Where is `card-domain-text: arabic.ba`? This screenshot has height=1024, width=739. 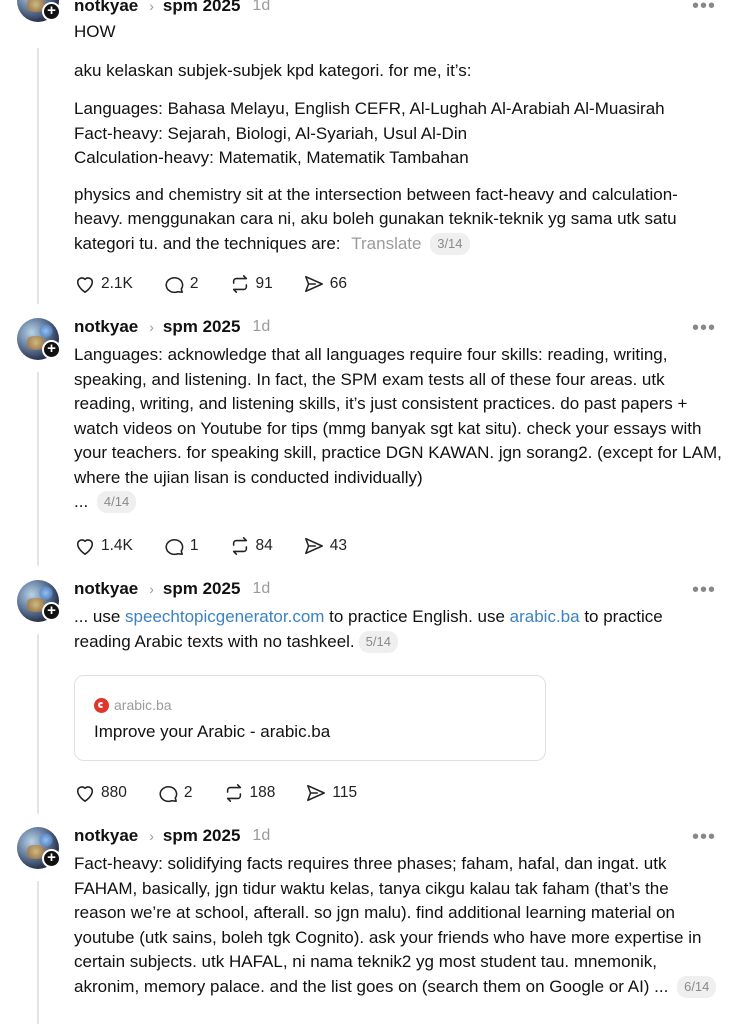 card-domain-text: arabic.ba is located at coordinates (143, 705).